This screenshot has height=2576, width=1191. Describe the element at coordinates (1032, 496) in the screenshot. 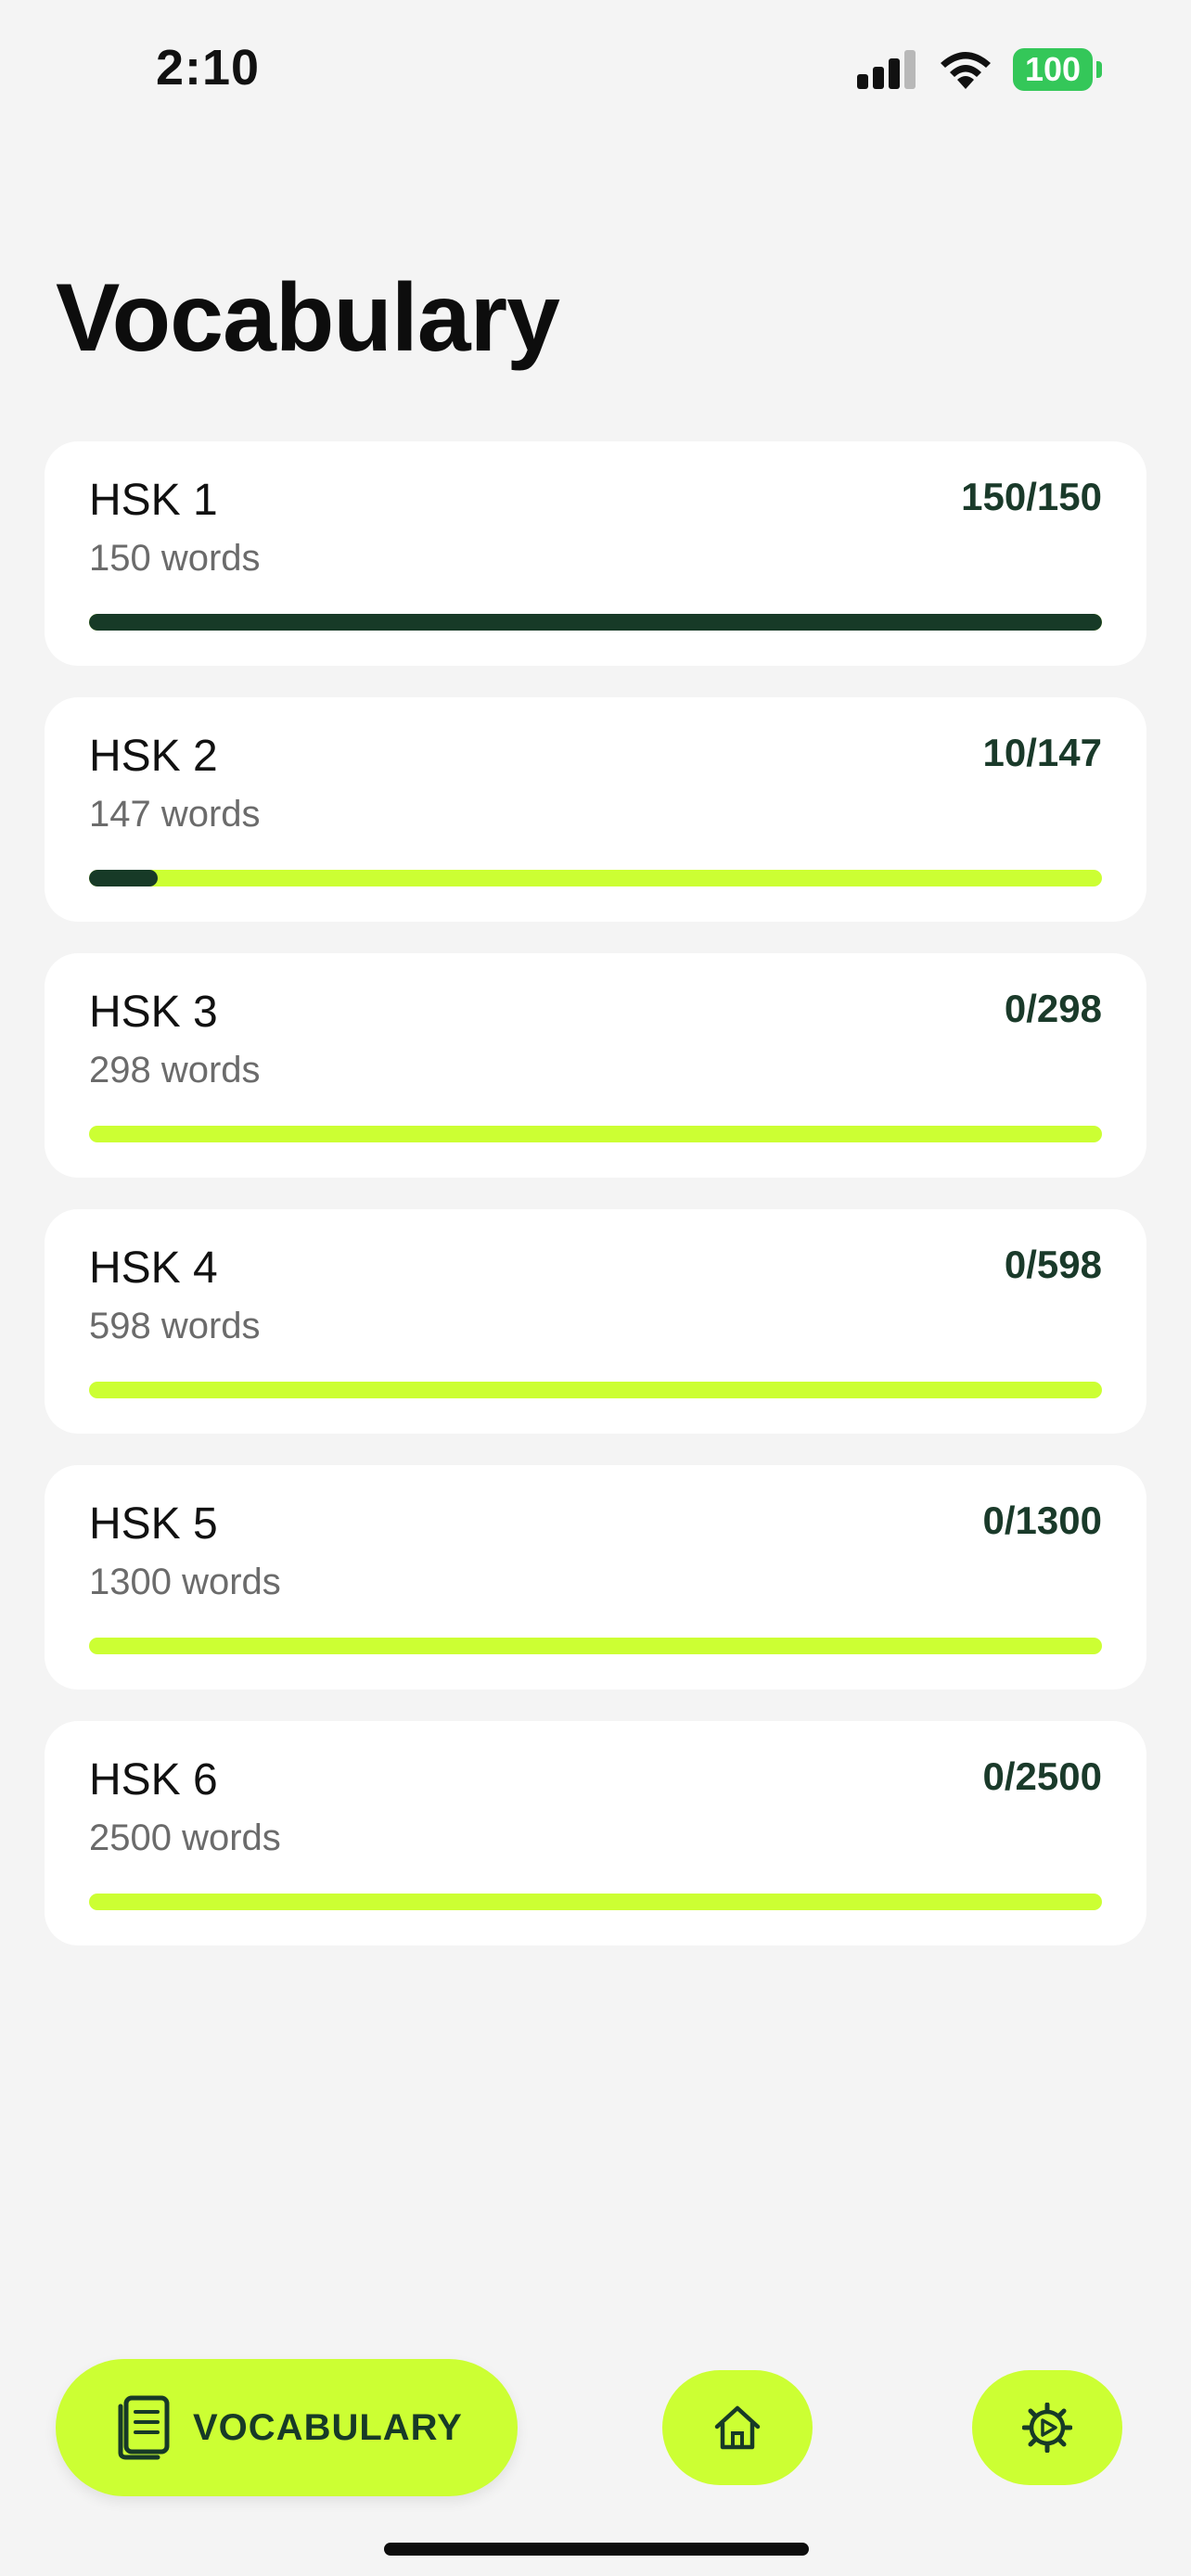

I see `level-progress-text: 150/150` at that location.